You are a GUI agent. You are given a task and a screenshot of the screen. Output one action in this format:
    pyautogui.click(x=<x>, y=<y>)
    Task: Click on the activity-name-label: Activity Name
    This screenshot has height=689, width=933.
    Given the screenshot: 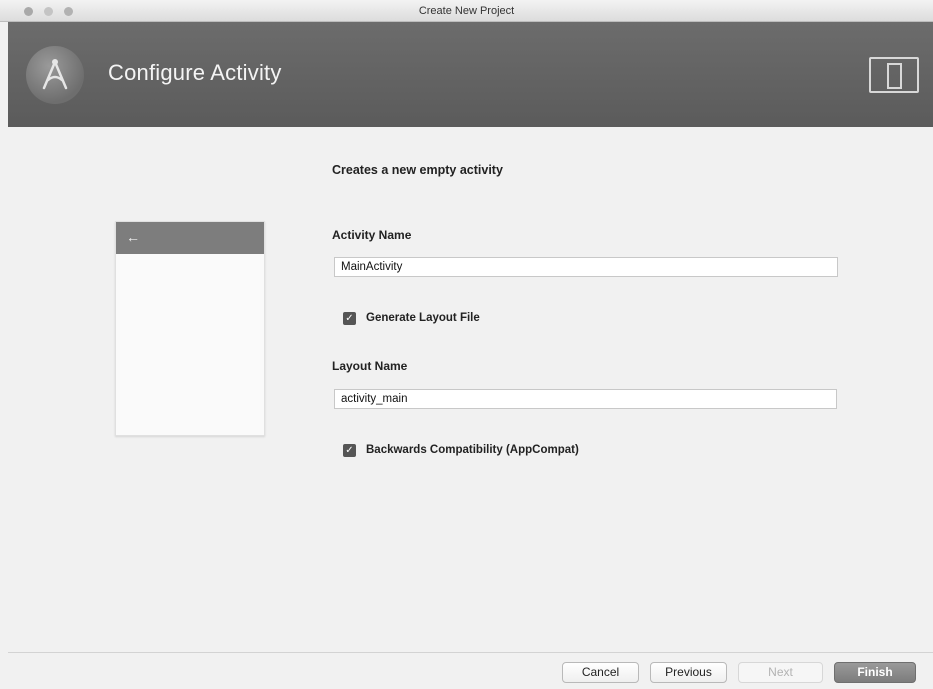 What is the action you would take?
    pyautogui.click(x=372, y=235)
    